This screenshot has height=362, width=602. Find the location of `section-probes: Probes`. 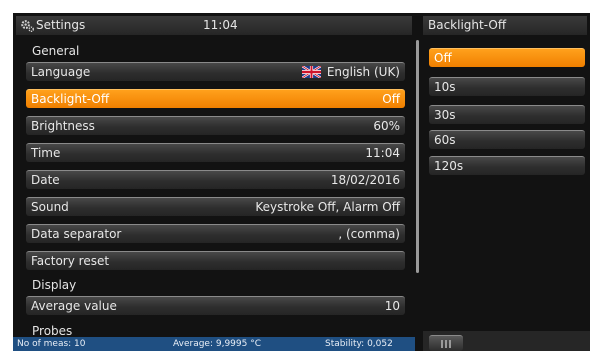

section-probes: Probes is located at coordinates (52, 330).